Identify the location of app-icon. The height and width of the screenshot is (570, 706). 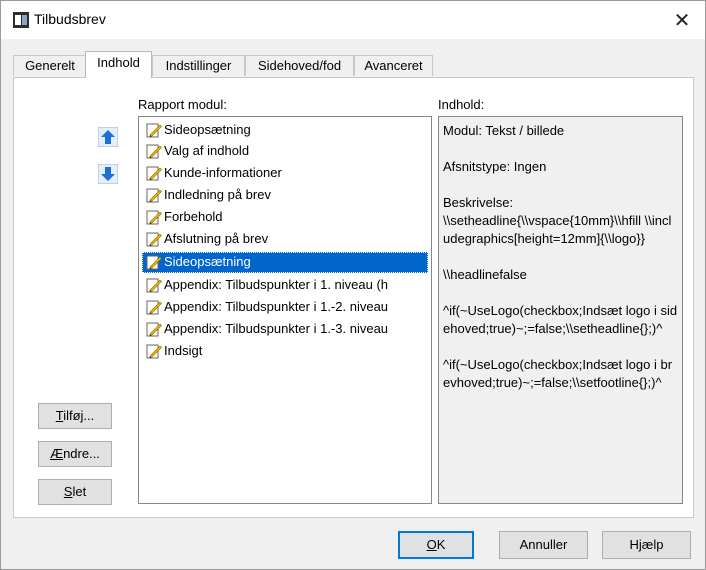
(21, 20).